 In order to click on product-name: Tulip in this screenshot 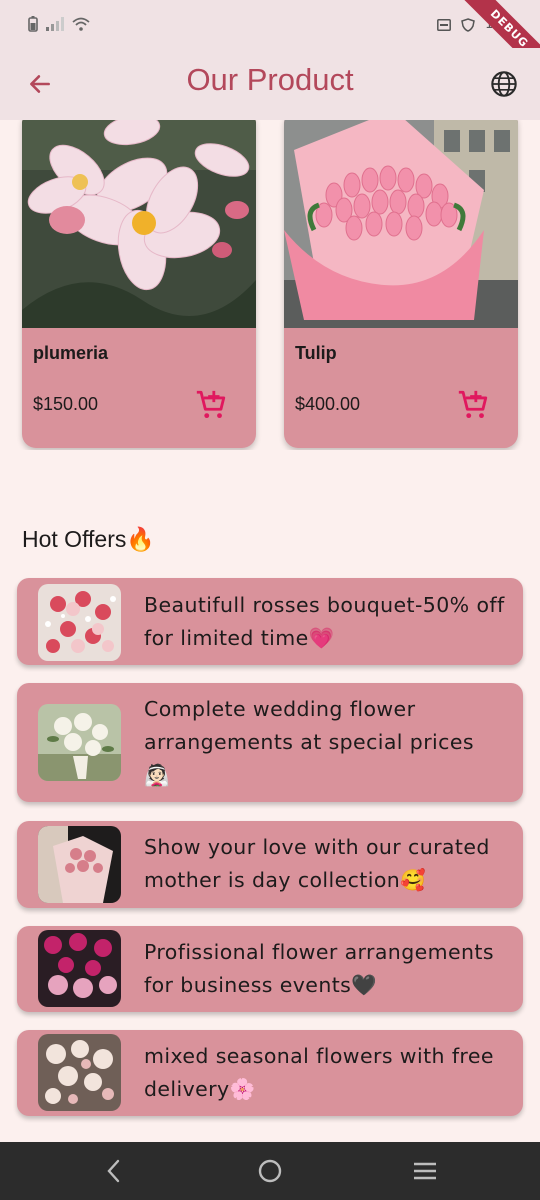, I will do `click(316, 353)`.